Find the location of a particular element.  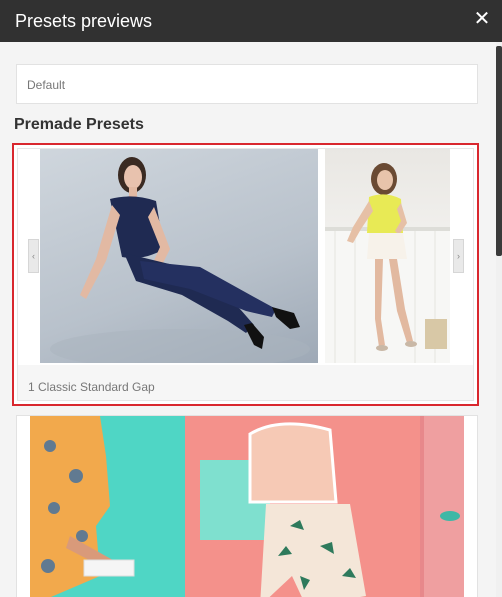

close-icon: ✕ is located at coordinates (482, 19).